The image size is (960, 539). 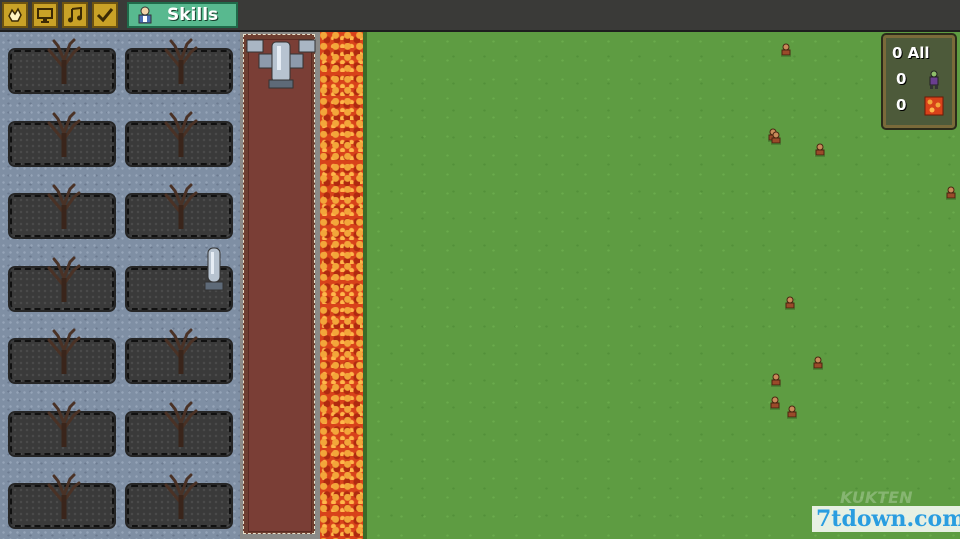 I want to click on stat-lava: 0, so click(x=901, y=105).